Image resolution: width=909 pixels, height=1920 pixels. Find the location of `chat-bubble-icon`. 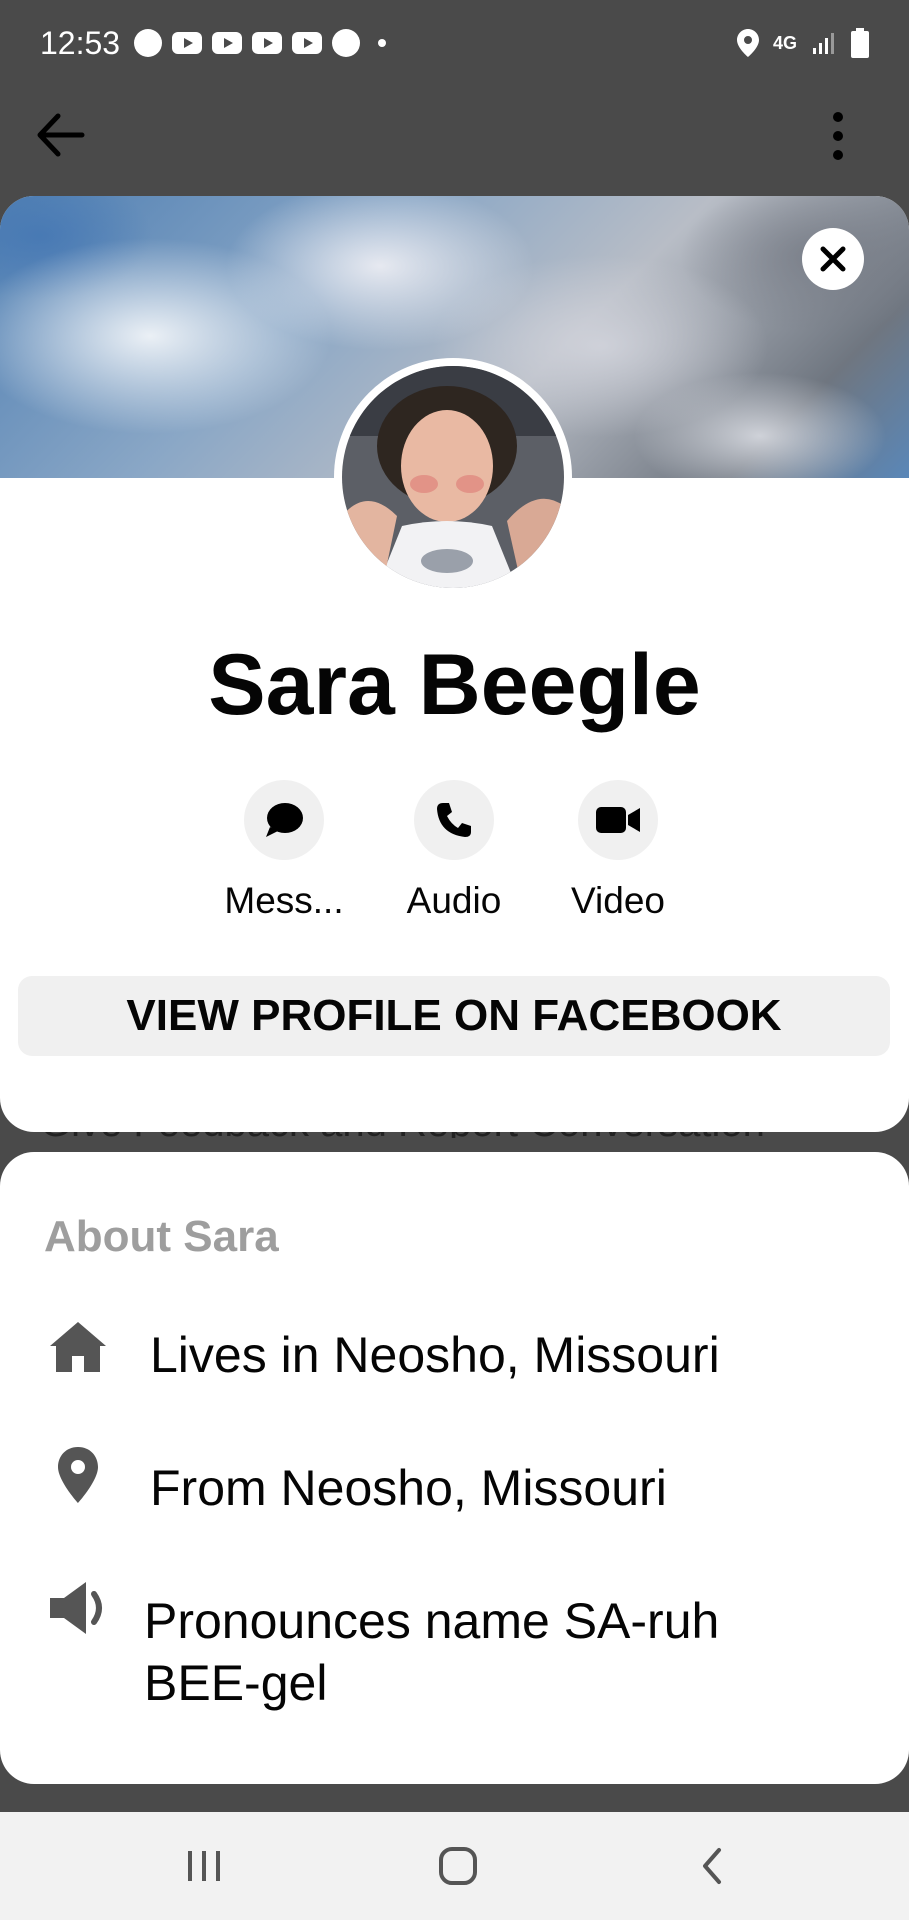

chat-bubble-icon is located at coordinates (284, 820).